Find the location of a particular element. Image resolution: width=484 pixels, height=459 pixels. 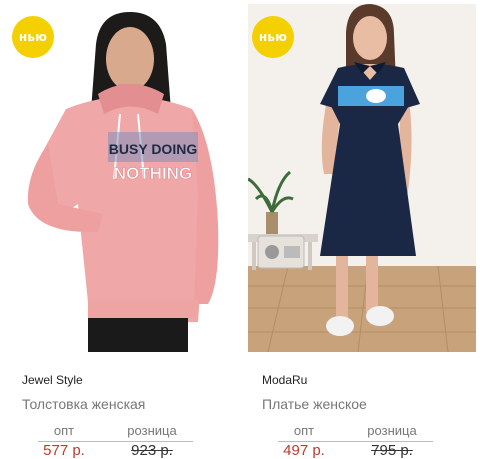

opt-price-value: 577 р. is located at coordinates (64, 450).